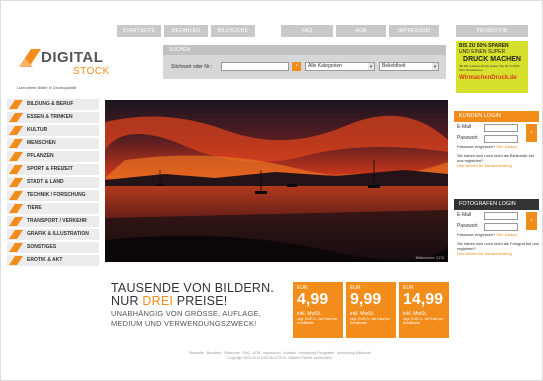 The width and height of the screenshot is (543, 381). I want to click on category-item: TRANSPORT / VERKEHR, so click(53, 221).